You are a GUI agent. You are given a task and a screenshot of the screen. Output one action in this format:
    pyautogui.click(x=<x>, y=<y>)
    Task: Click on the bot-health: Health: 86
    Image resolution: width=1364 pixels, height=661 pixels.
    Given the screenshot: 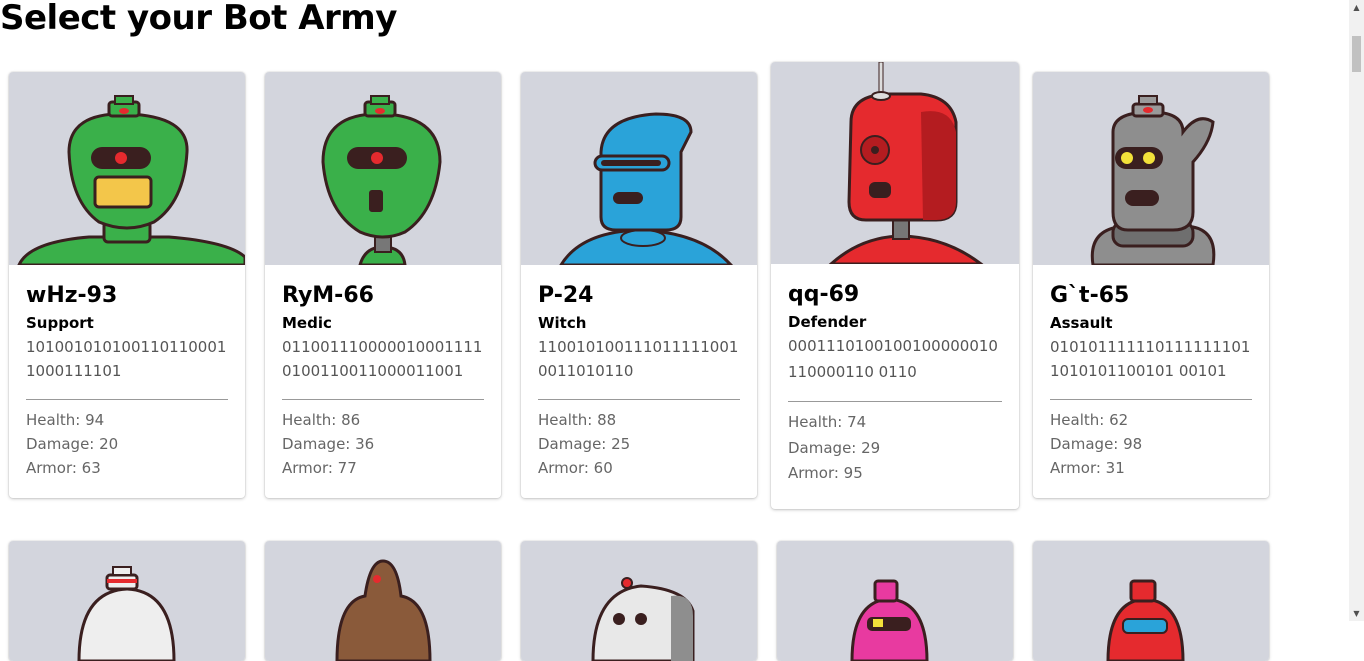 What is the action you would take?
    pyautogui.click(x=321, y=420)
    